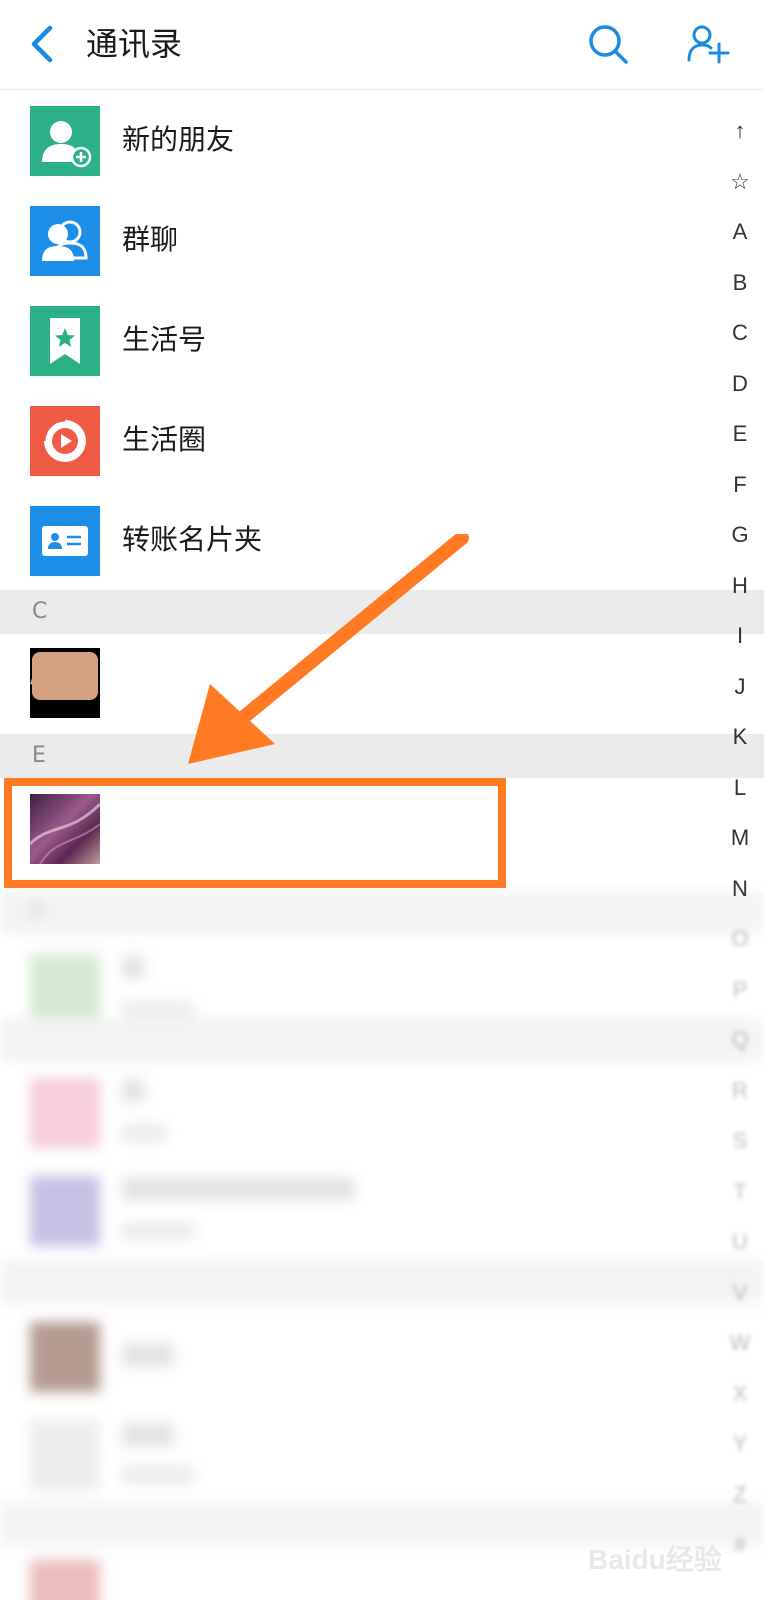 The height and width of the screenshot is (1600, 764). Describe the element at coordinates (150, 239) in the screenshot. I see `group-chat-label: 群聊` at that location.